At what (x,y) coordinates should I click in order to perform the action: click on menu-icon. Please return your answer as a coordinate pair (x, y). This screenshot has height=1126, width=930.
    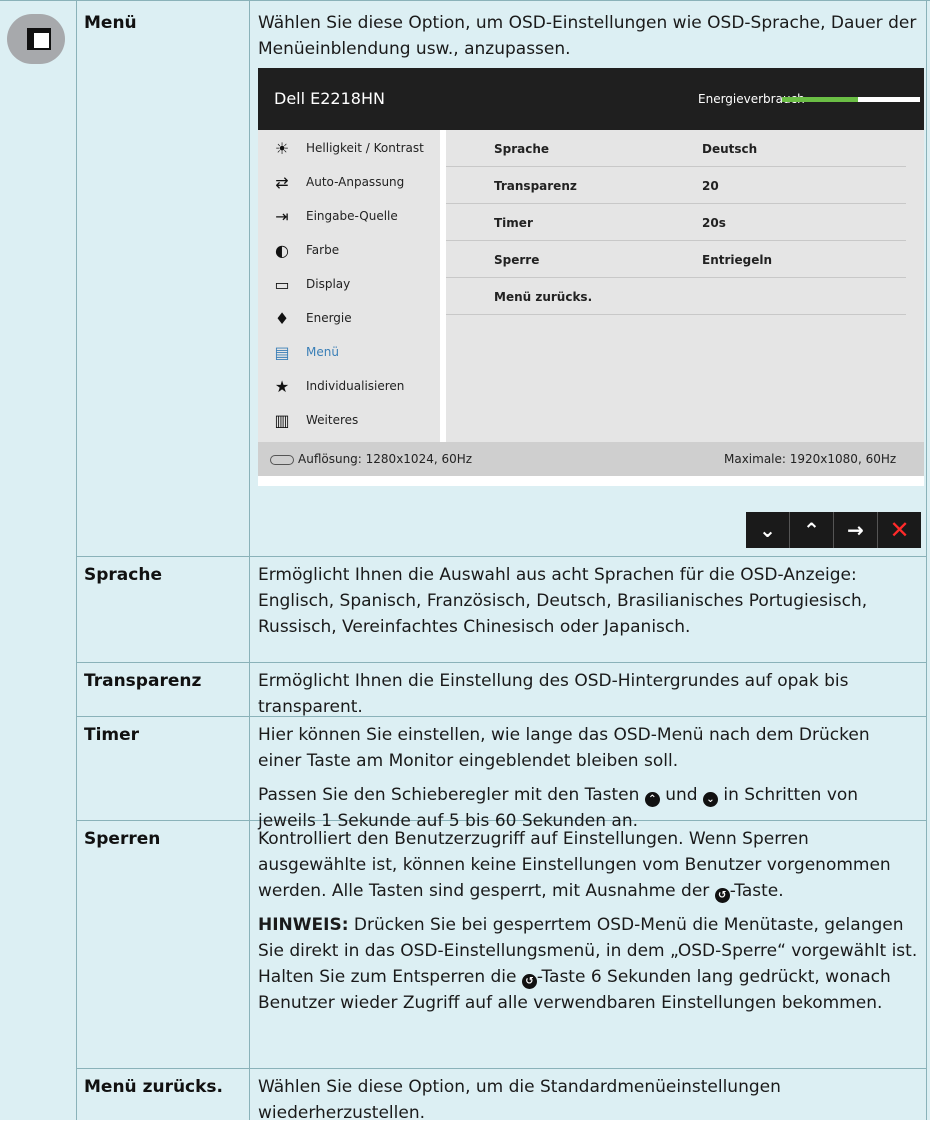
    Looking at the image, I should click on (36, 39).